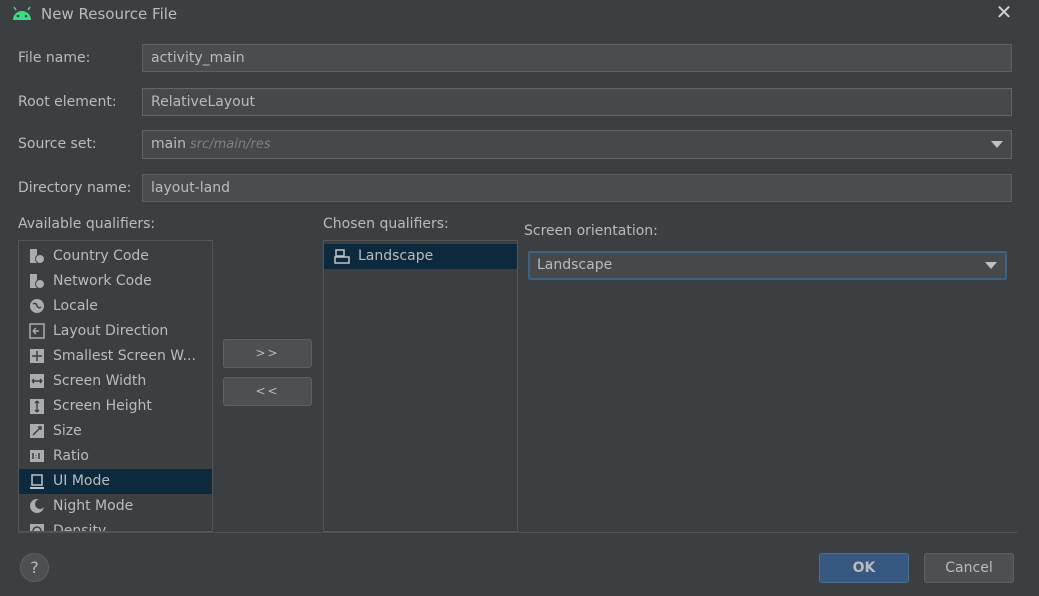 The width and height of the screenshot is (1039, 596). Describe the element at coordinates (420, 386) in the screenshot. I see `chosen-qualifiers-list: Landscape` at that location.